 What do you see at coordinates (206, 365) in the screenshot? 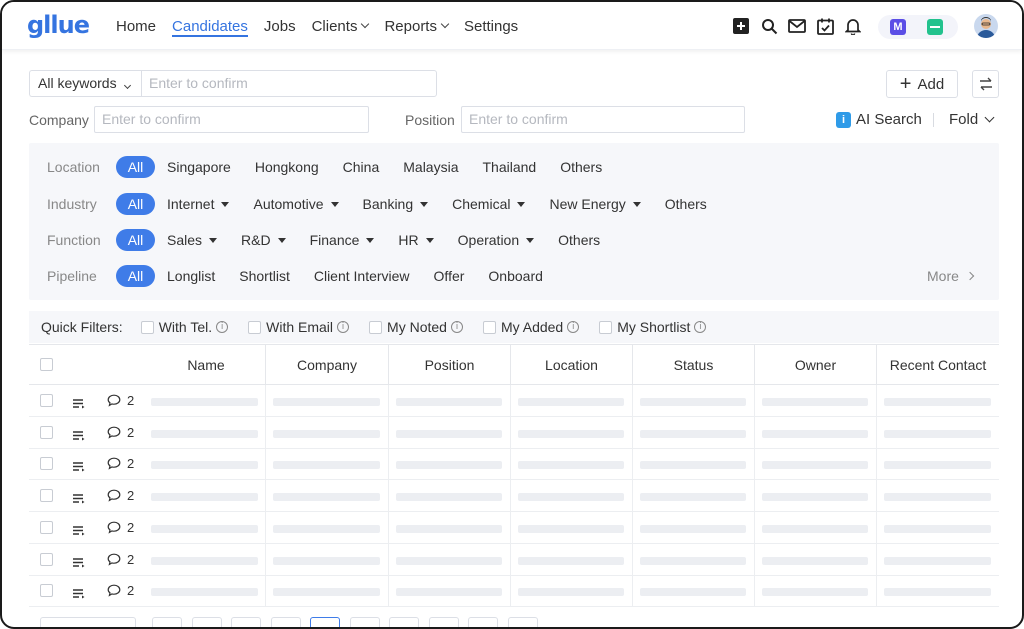
I see `column-name: Name` at bounding box center [206, 365].